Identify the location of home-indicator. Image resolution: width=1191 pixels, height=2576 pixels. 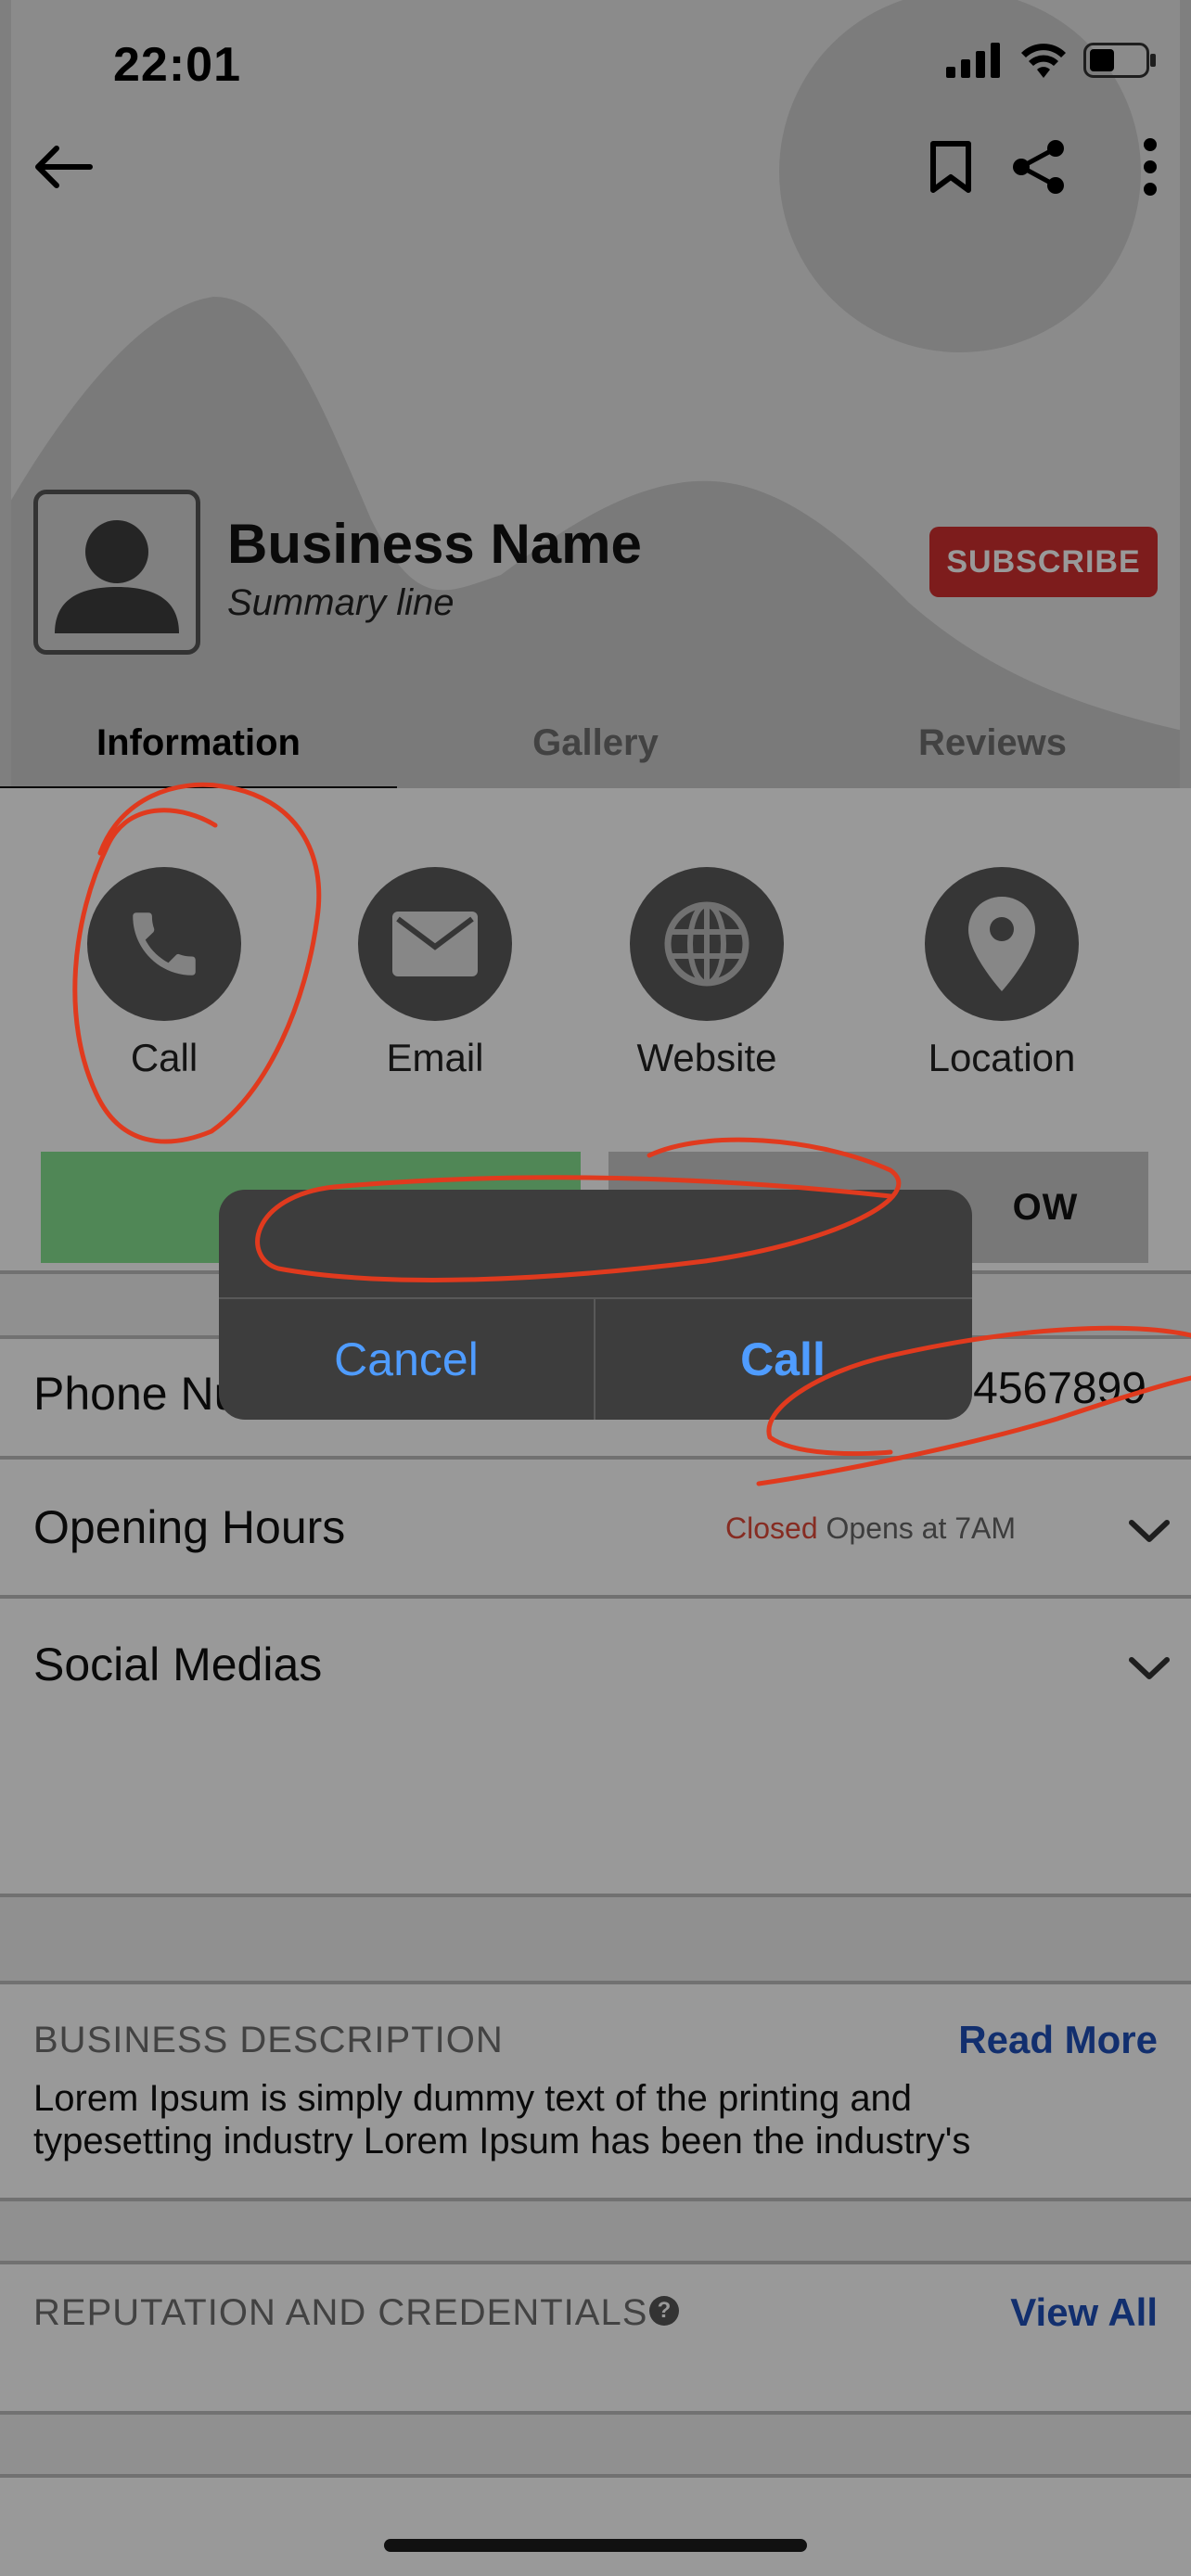
(595, 2545).